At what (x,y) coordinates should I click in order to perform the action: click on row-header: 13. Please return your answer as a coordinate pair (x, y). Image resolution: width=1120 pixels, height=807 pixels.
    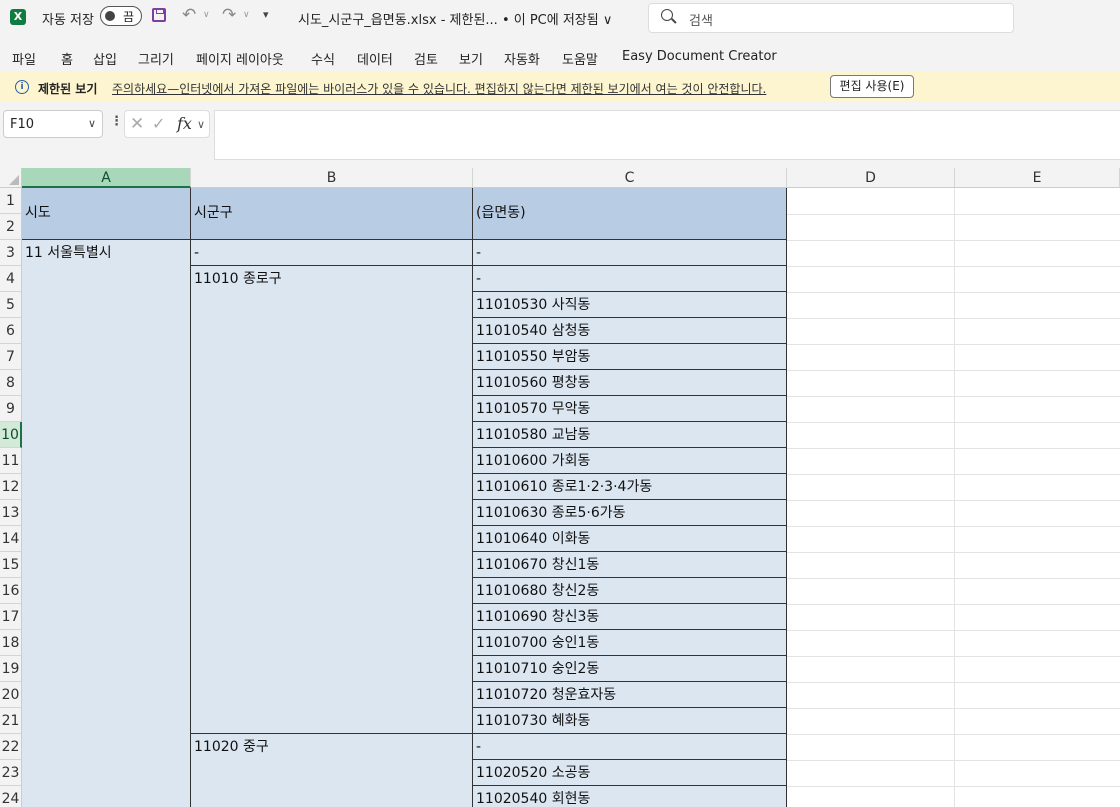
    Looking at the image, I should click on (11, 513).